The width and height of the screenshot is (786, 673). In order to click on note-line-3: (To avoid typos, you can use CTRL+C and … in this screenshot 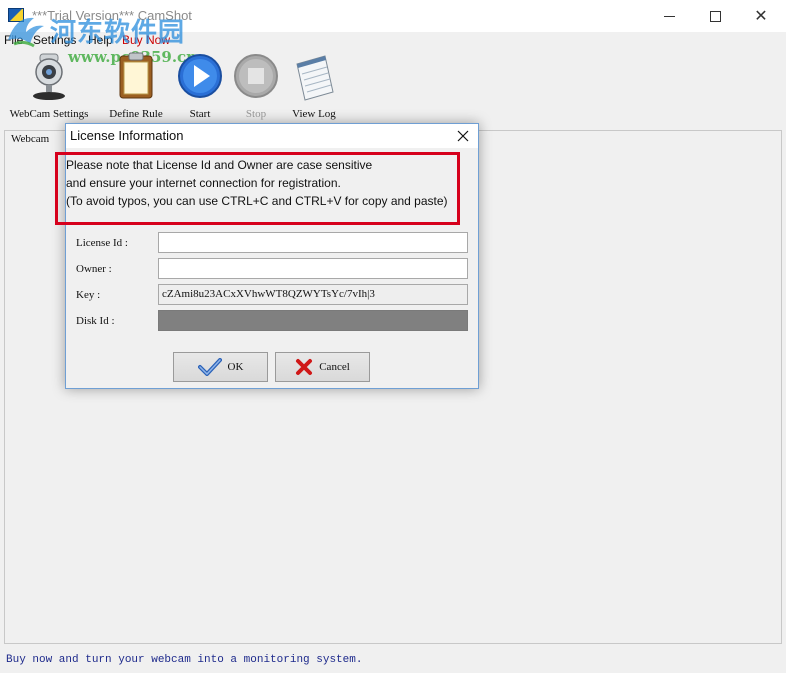, I will do `click(257, 201)`.